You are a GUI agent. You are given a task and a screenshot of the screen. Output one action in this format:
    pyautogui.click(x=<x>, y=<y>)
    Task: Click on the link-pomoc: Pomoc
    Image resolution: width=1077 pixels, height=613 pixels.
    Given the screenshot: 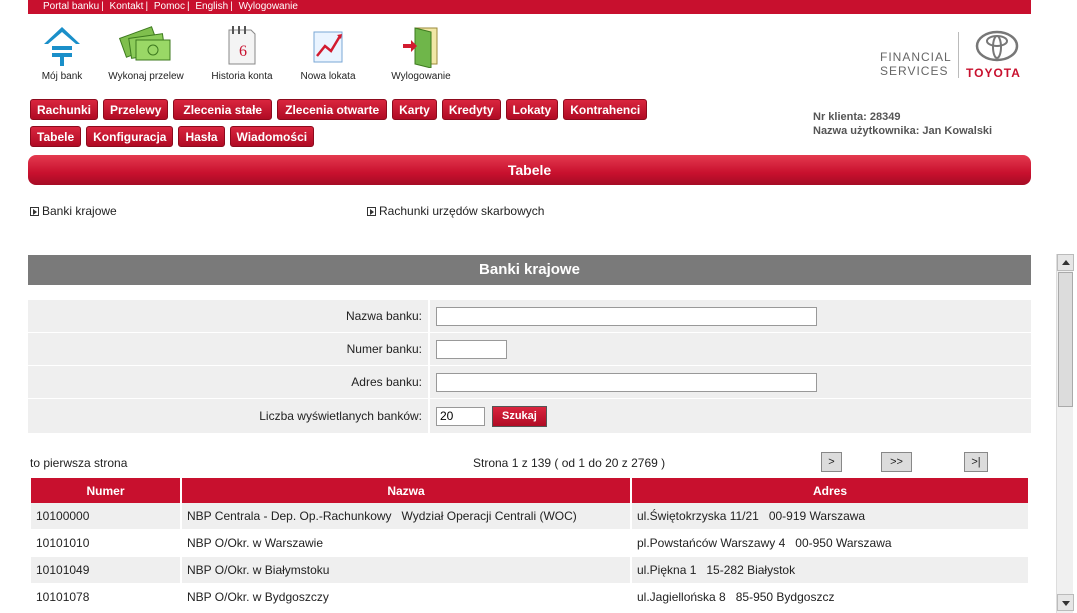 What is the action you would take?
    pyautogui.click(x=169, y=6)
    